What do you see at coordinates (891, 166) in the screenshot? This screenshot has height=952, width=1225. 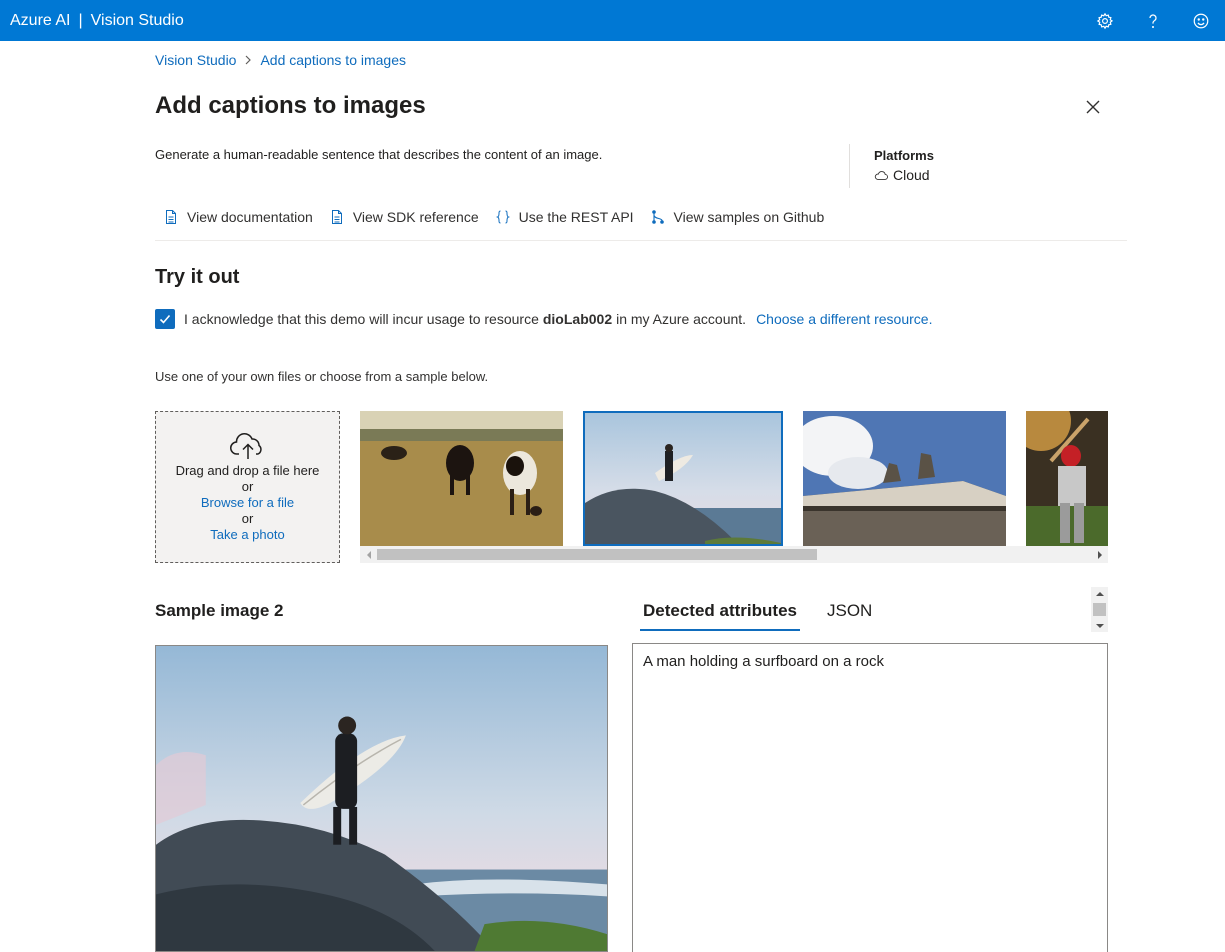 I see `platforms-panel: Platforms Cloud` at bounding box center [891, 166].